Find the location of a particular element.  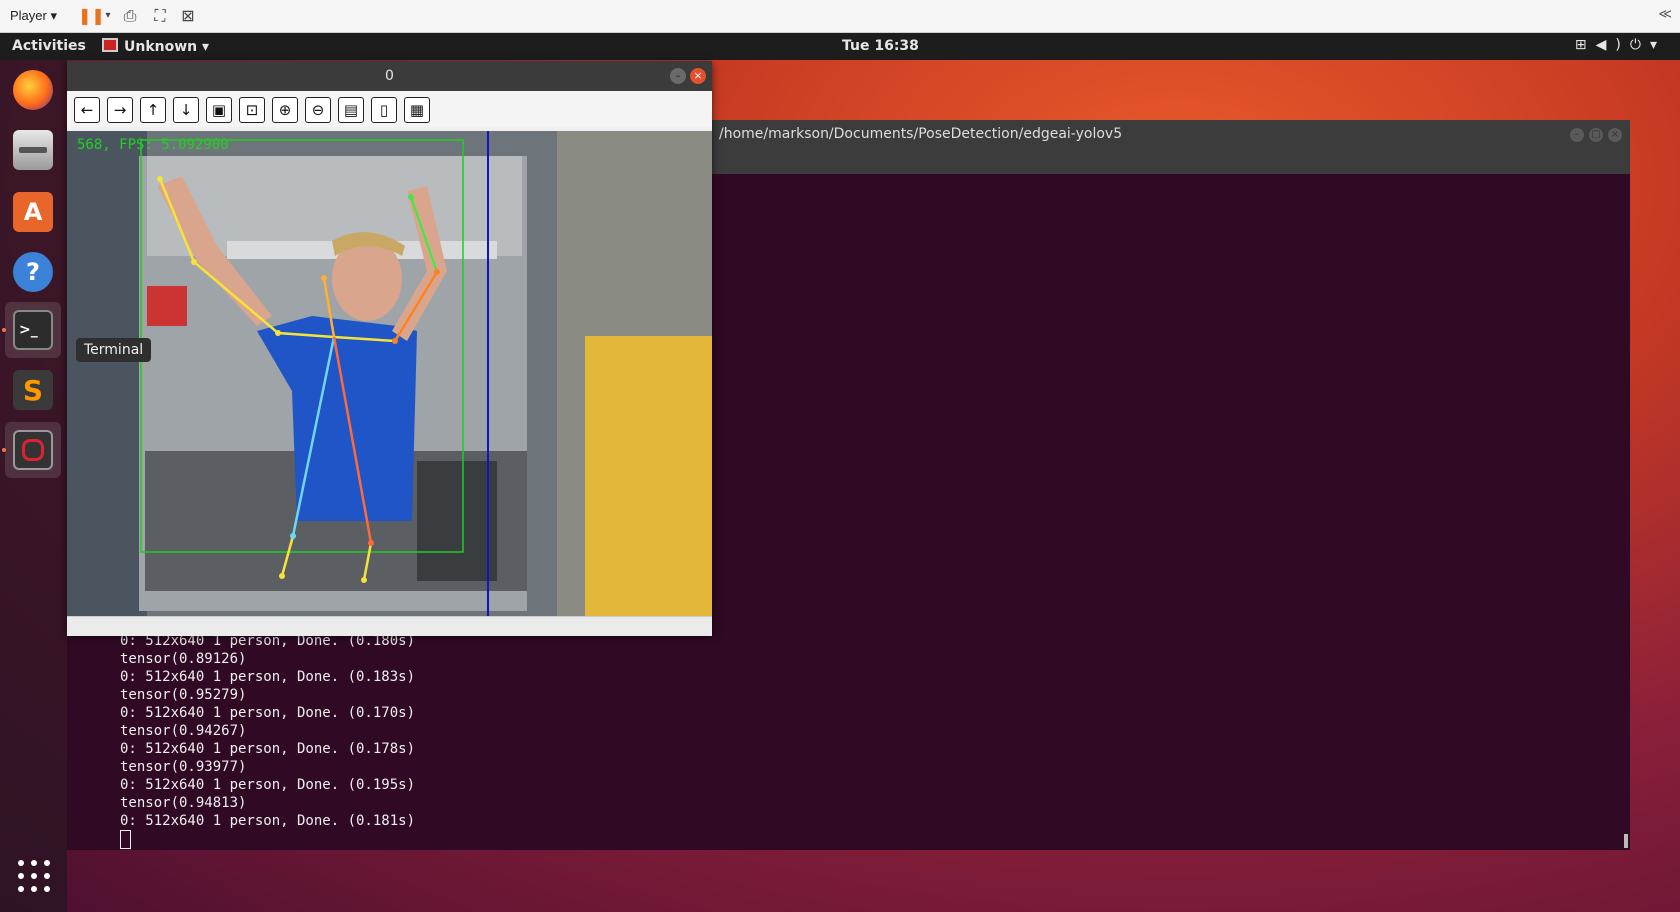

image-icon: ▣ is located at coordinates (219, 110).